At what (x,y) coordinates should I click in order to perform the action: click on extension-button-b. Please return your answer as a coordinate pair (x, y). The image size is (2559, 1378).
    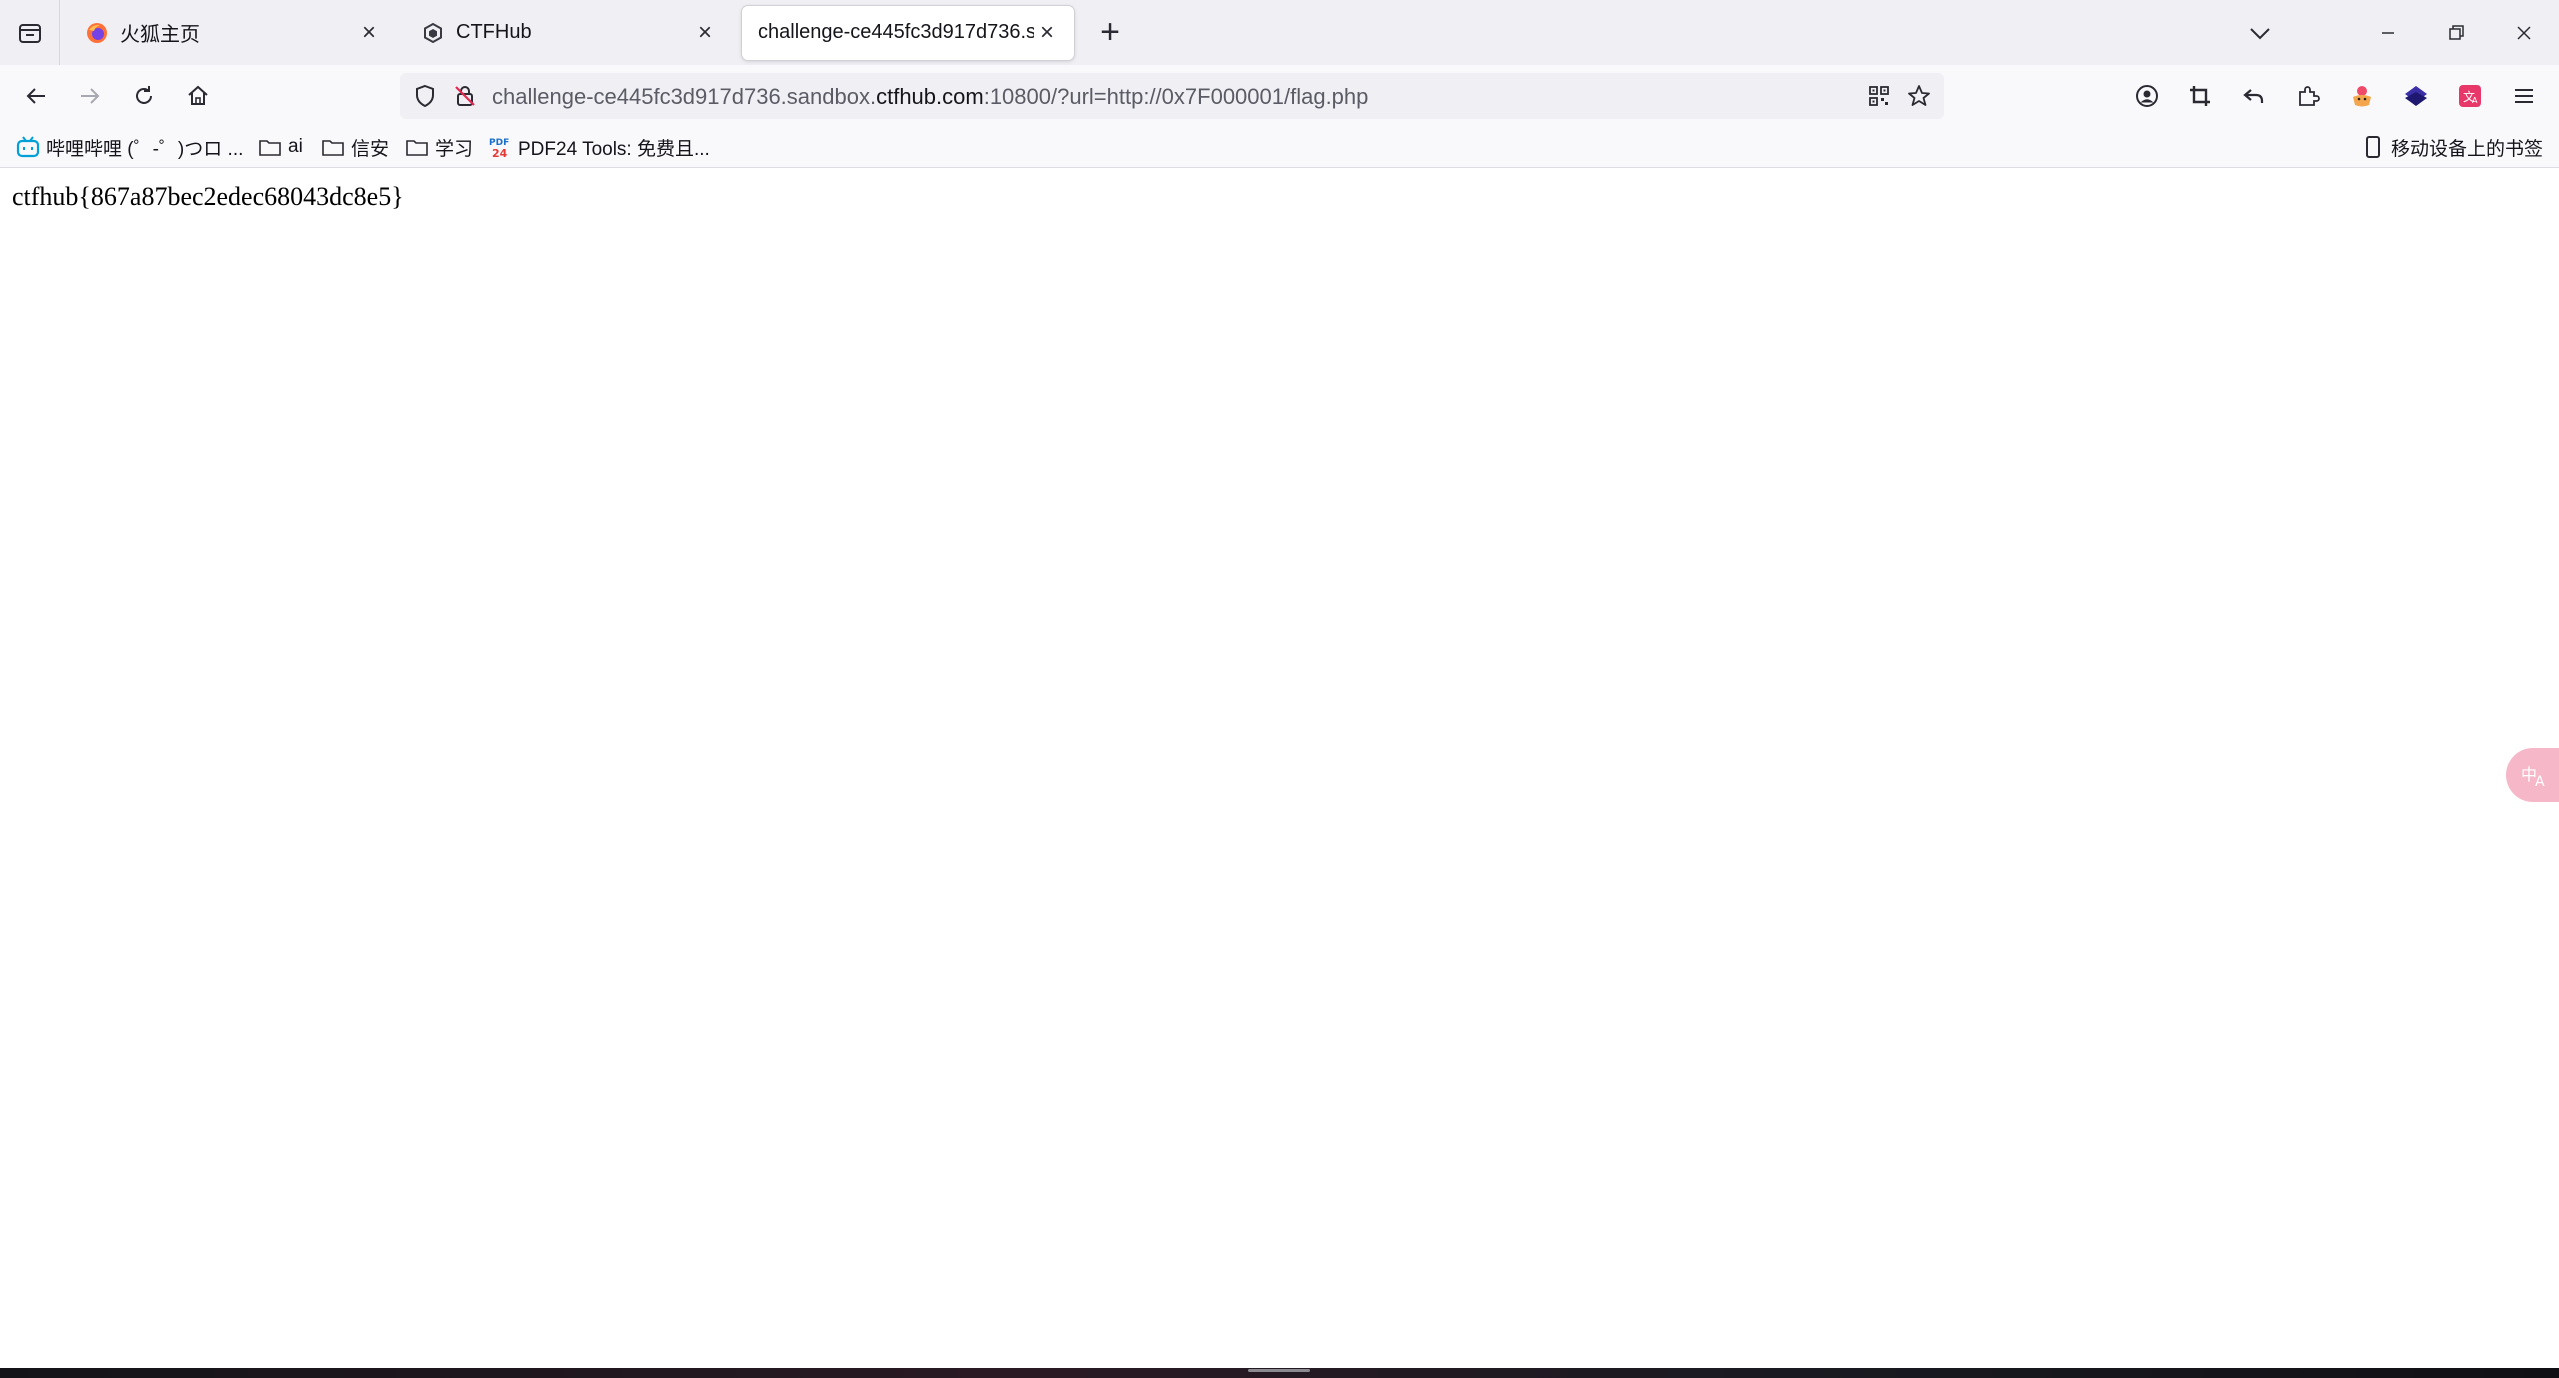
    Looking at the image, I should click on (2416, 96).